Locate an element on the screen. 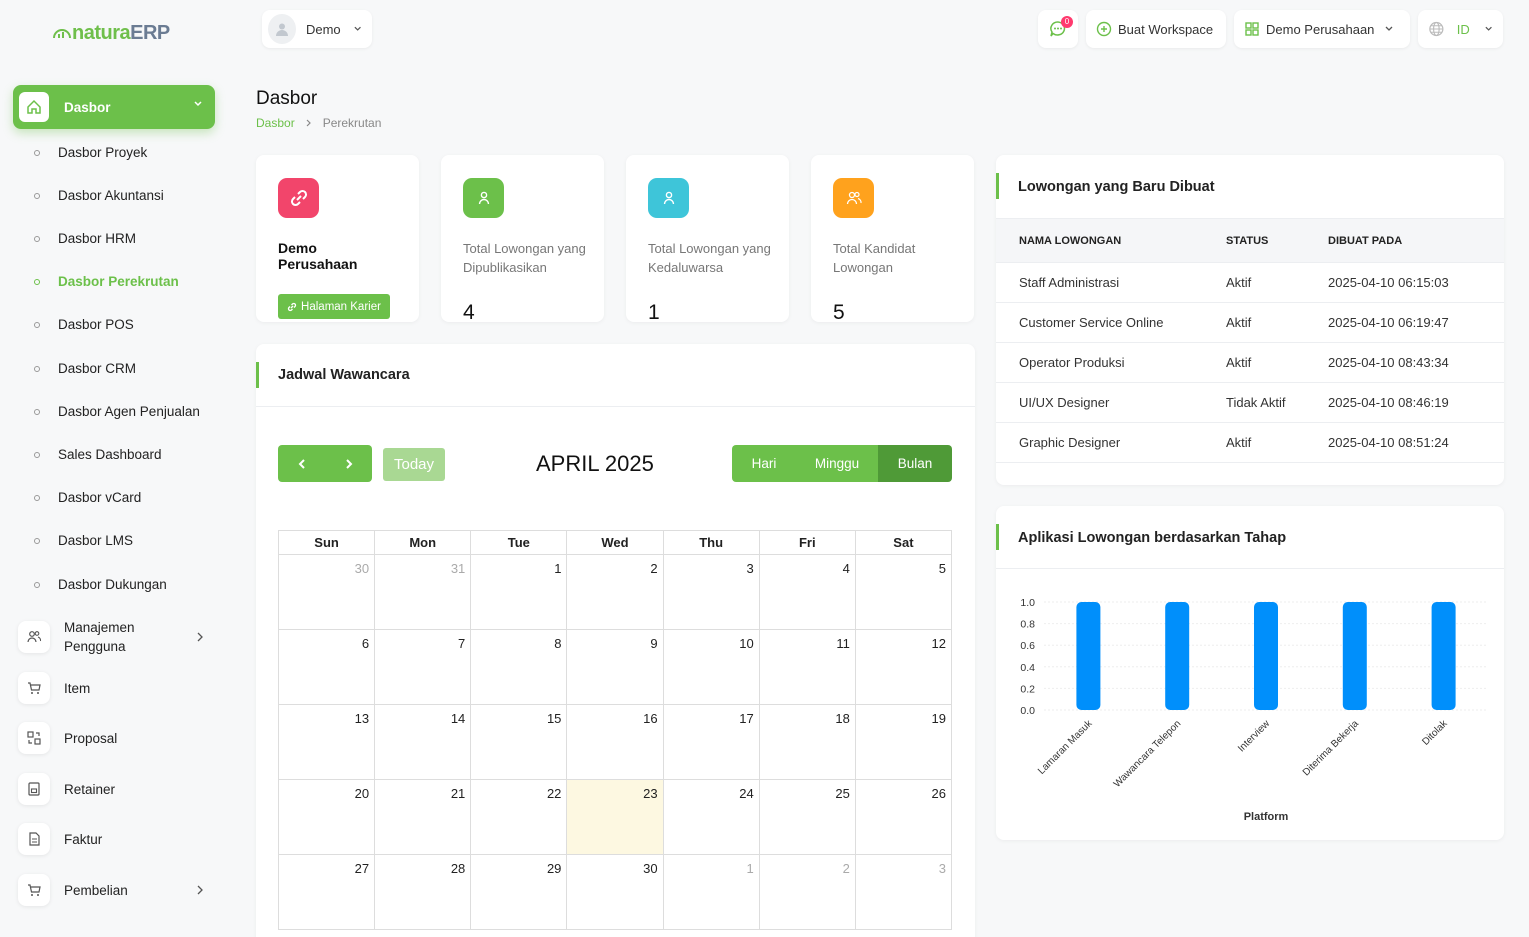 This screenshot has height=937, width=1529. calendar-day: 18 is located at coordinates (807, 742).